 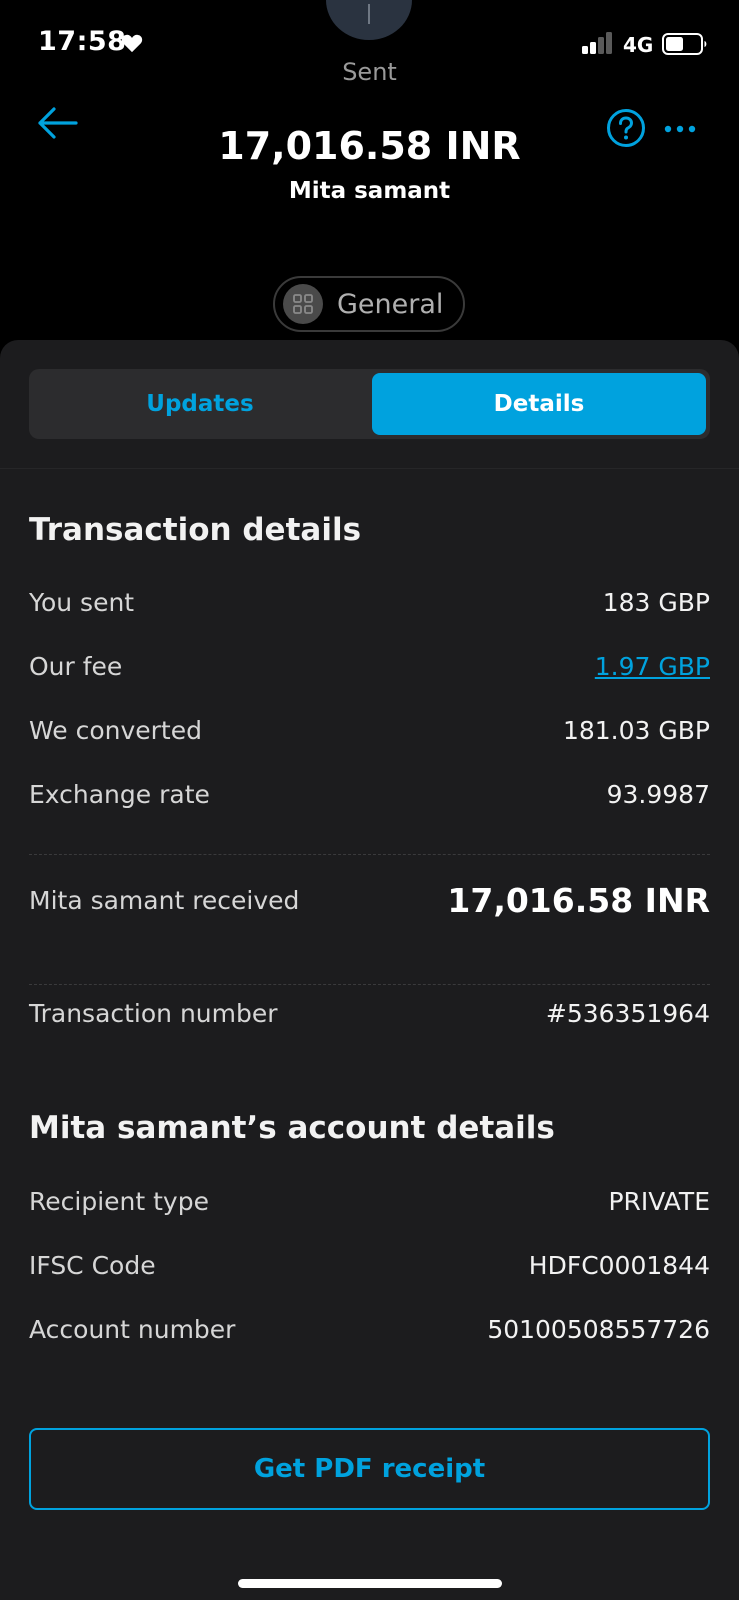 What do you see at coordinates (369, 1201) in the screenshot?
I see `detail-row-recipient-type: Recipient type PRIVATE` at bounding box center [369, 1201].